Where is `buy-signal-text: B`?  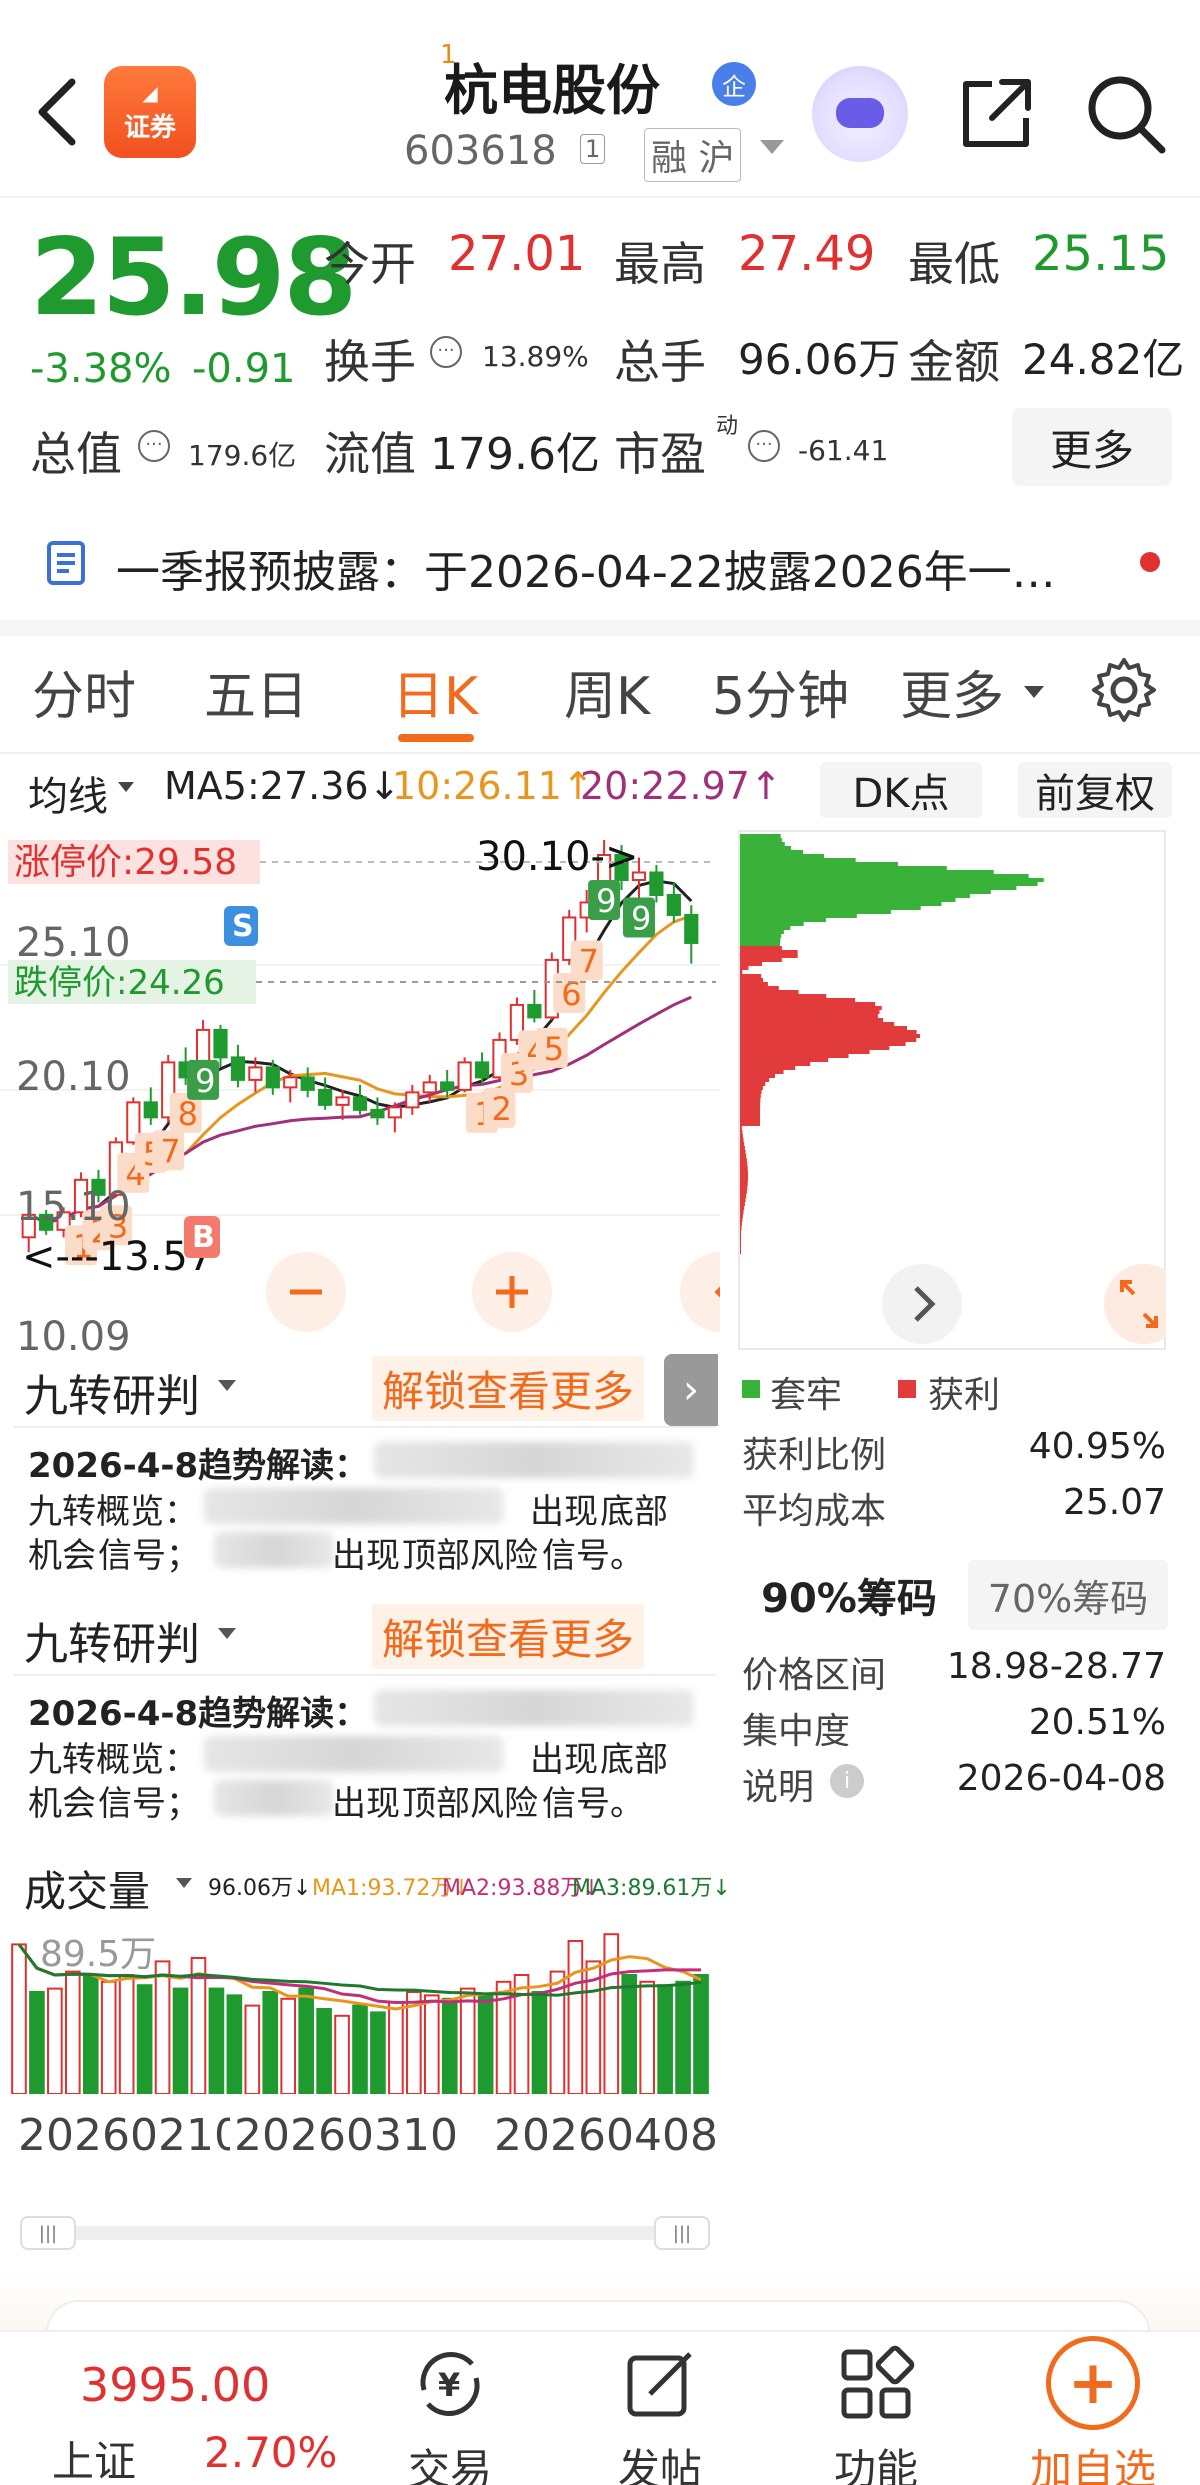 buy-signal-text: B is located at coordinates (203, 1237).